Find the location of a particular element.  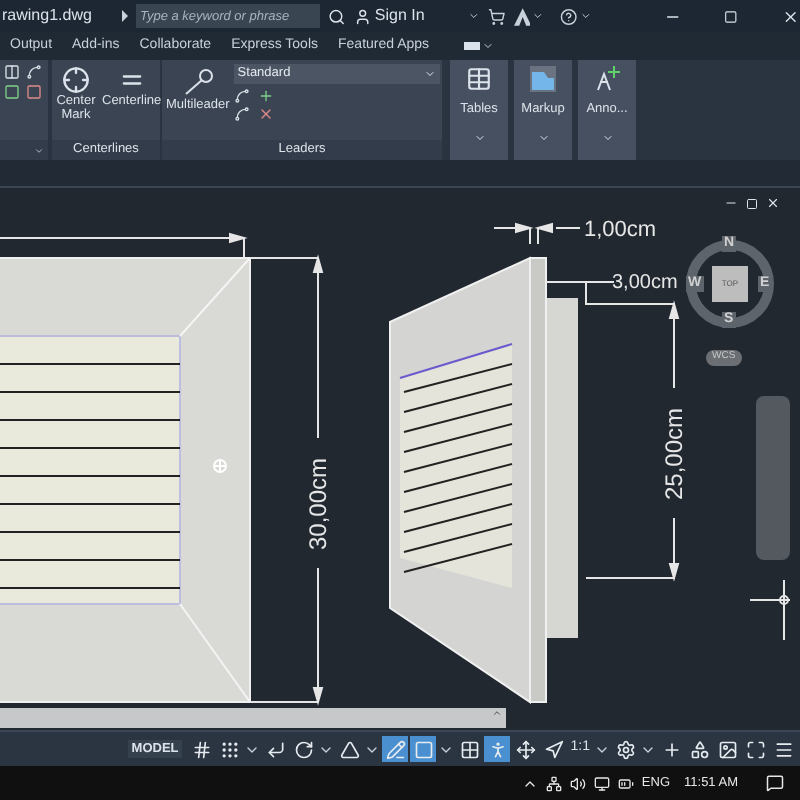

figure-toggle is located at coordinates (497, 749).